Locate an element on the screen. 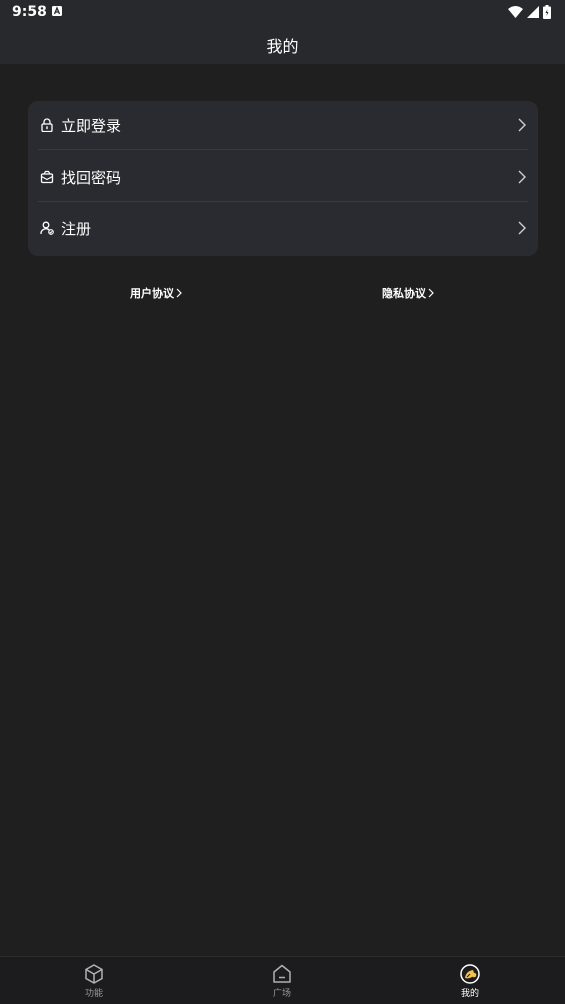 Image resolution: width=565 pixels, height=1004 pixels. register-label: 注册 is located at coordinates (76, 229).